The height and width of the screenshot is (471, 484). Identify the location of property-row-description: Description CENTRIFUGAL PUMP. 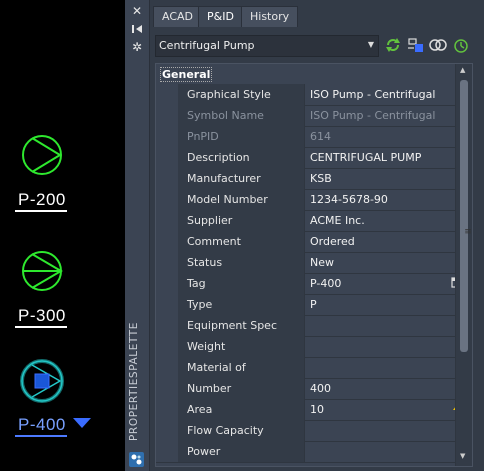
(314, 158).